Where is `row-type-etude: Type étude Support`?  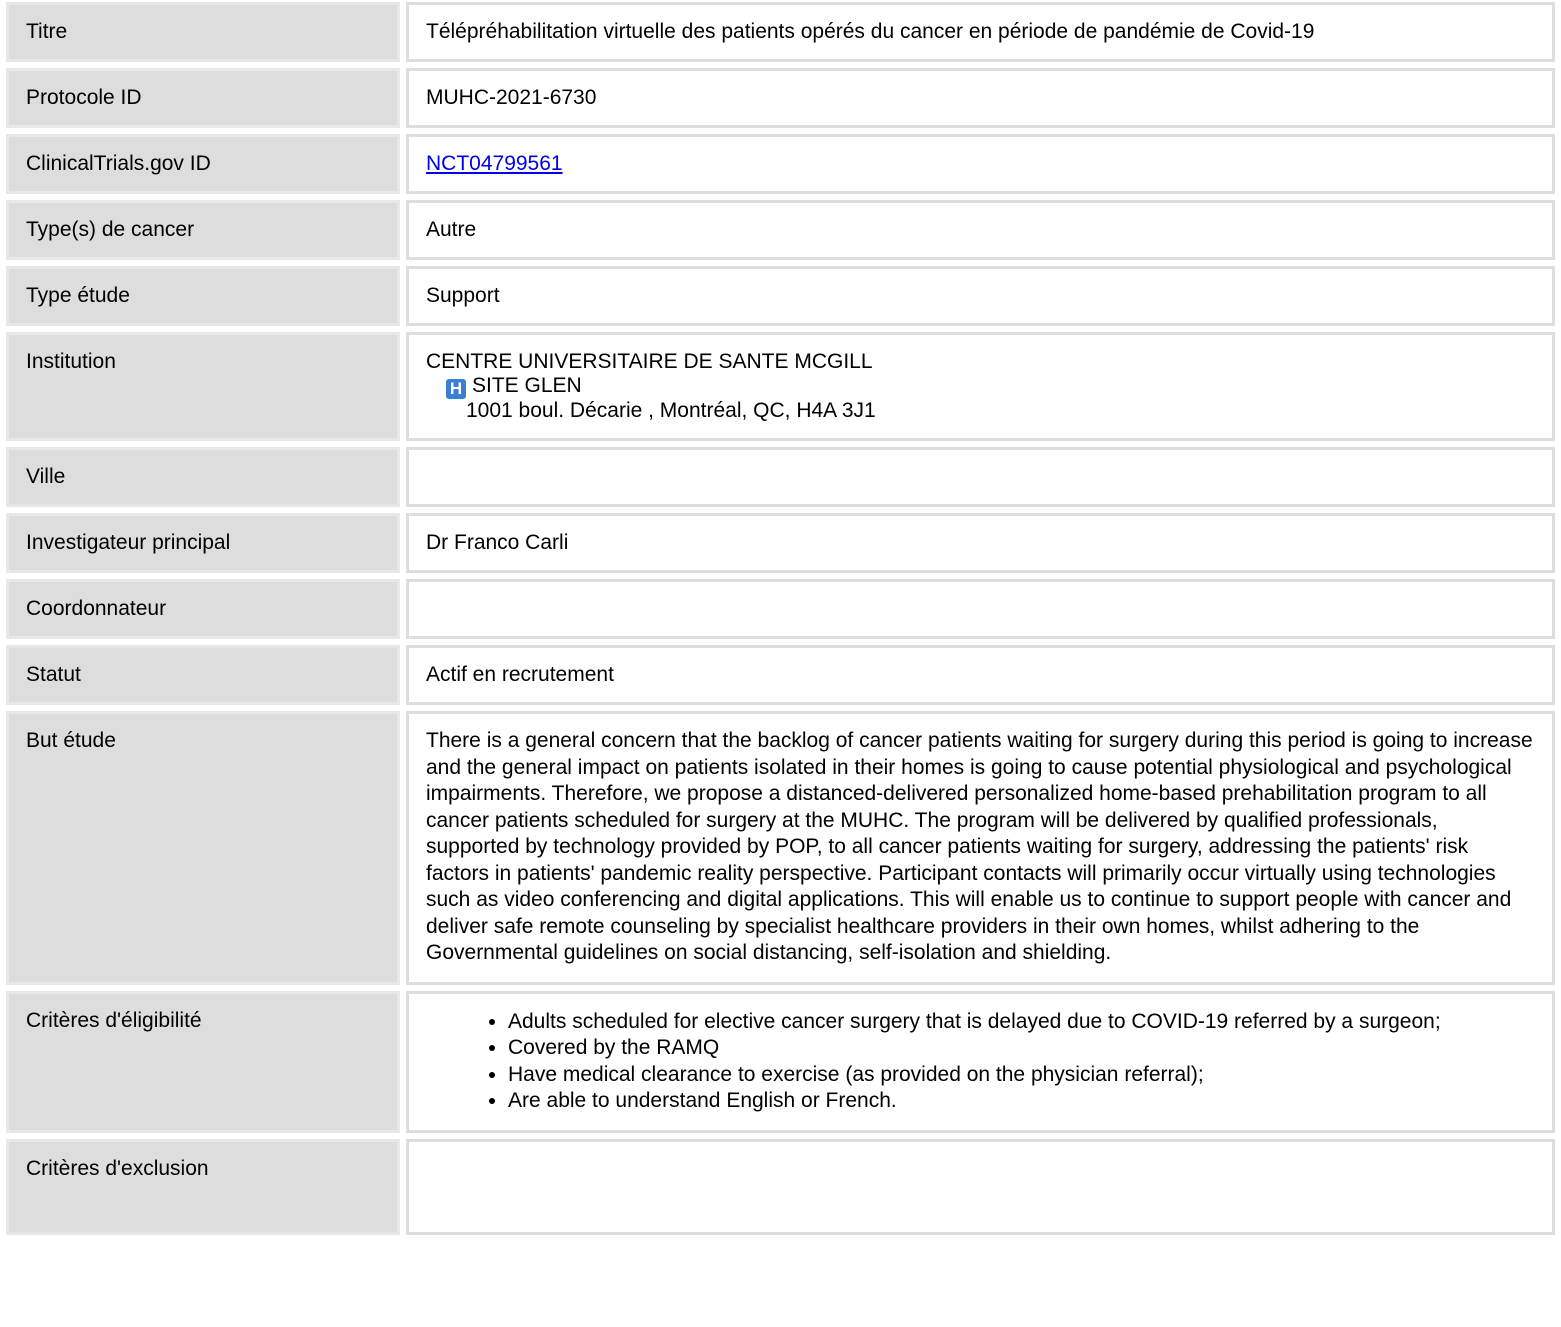
row-type-etude: Type étude Support is located at coordinates (780, 296).